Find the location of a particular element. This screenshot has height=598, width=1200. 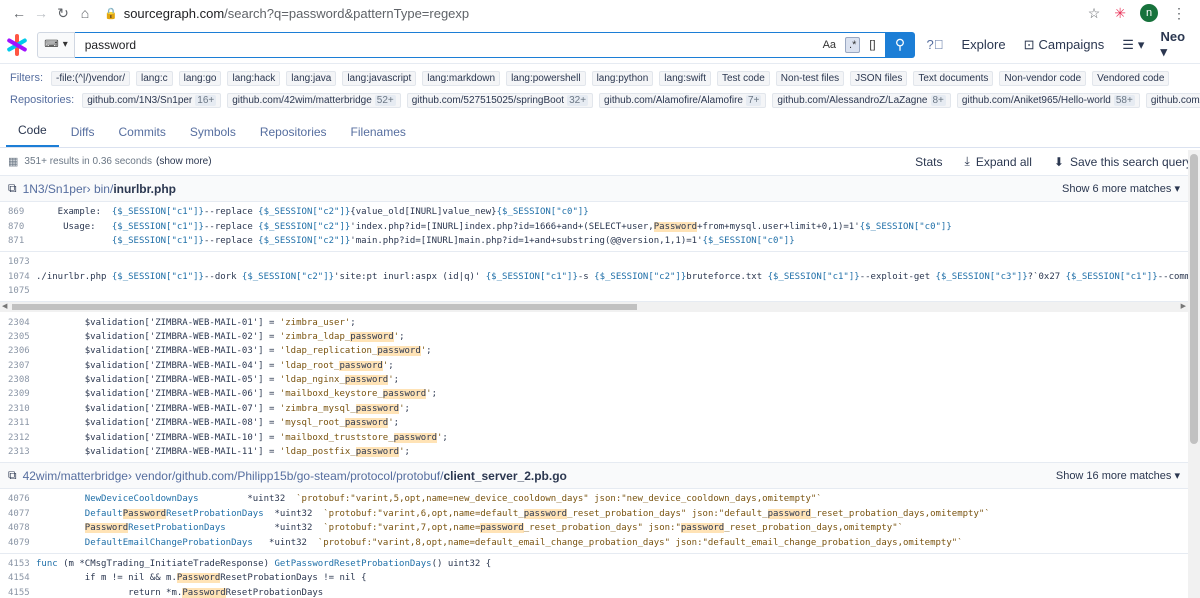

filter-chip: JSON files is located at coordinates (879, 78).